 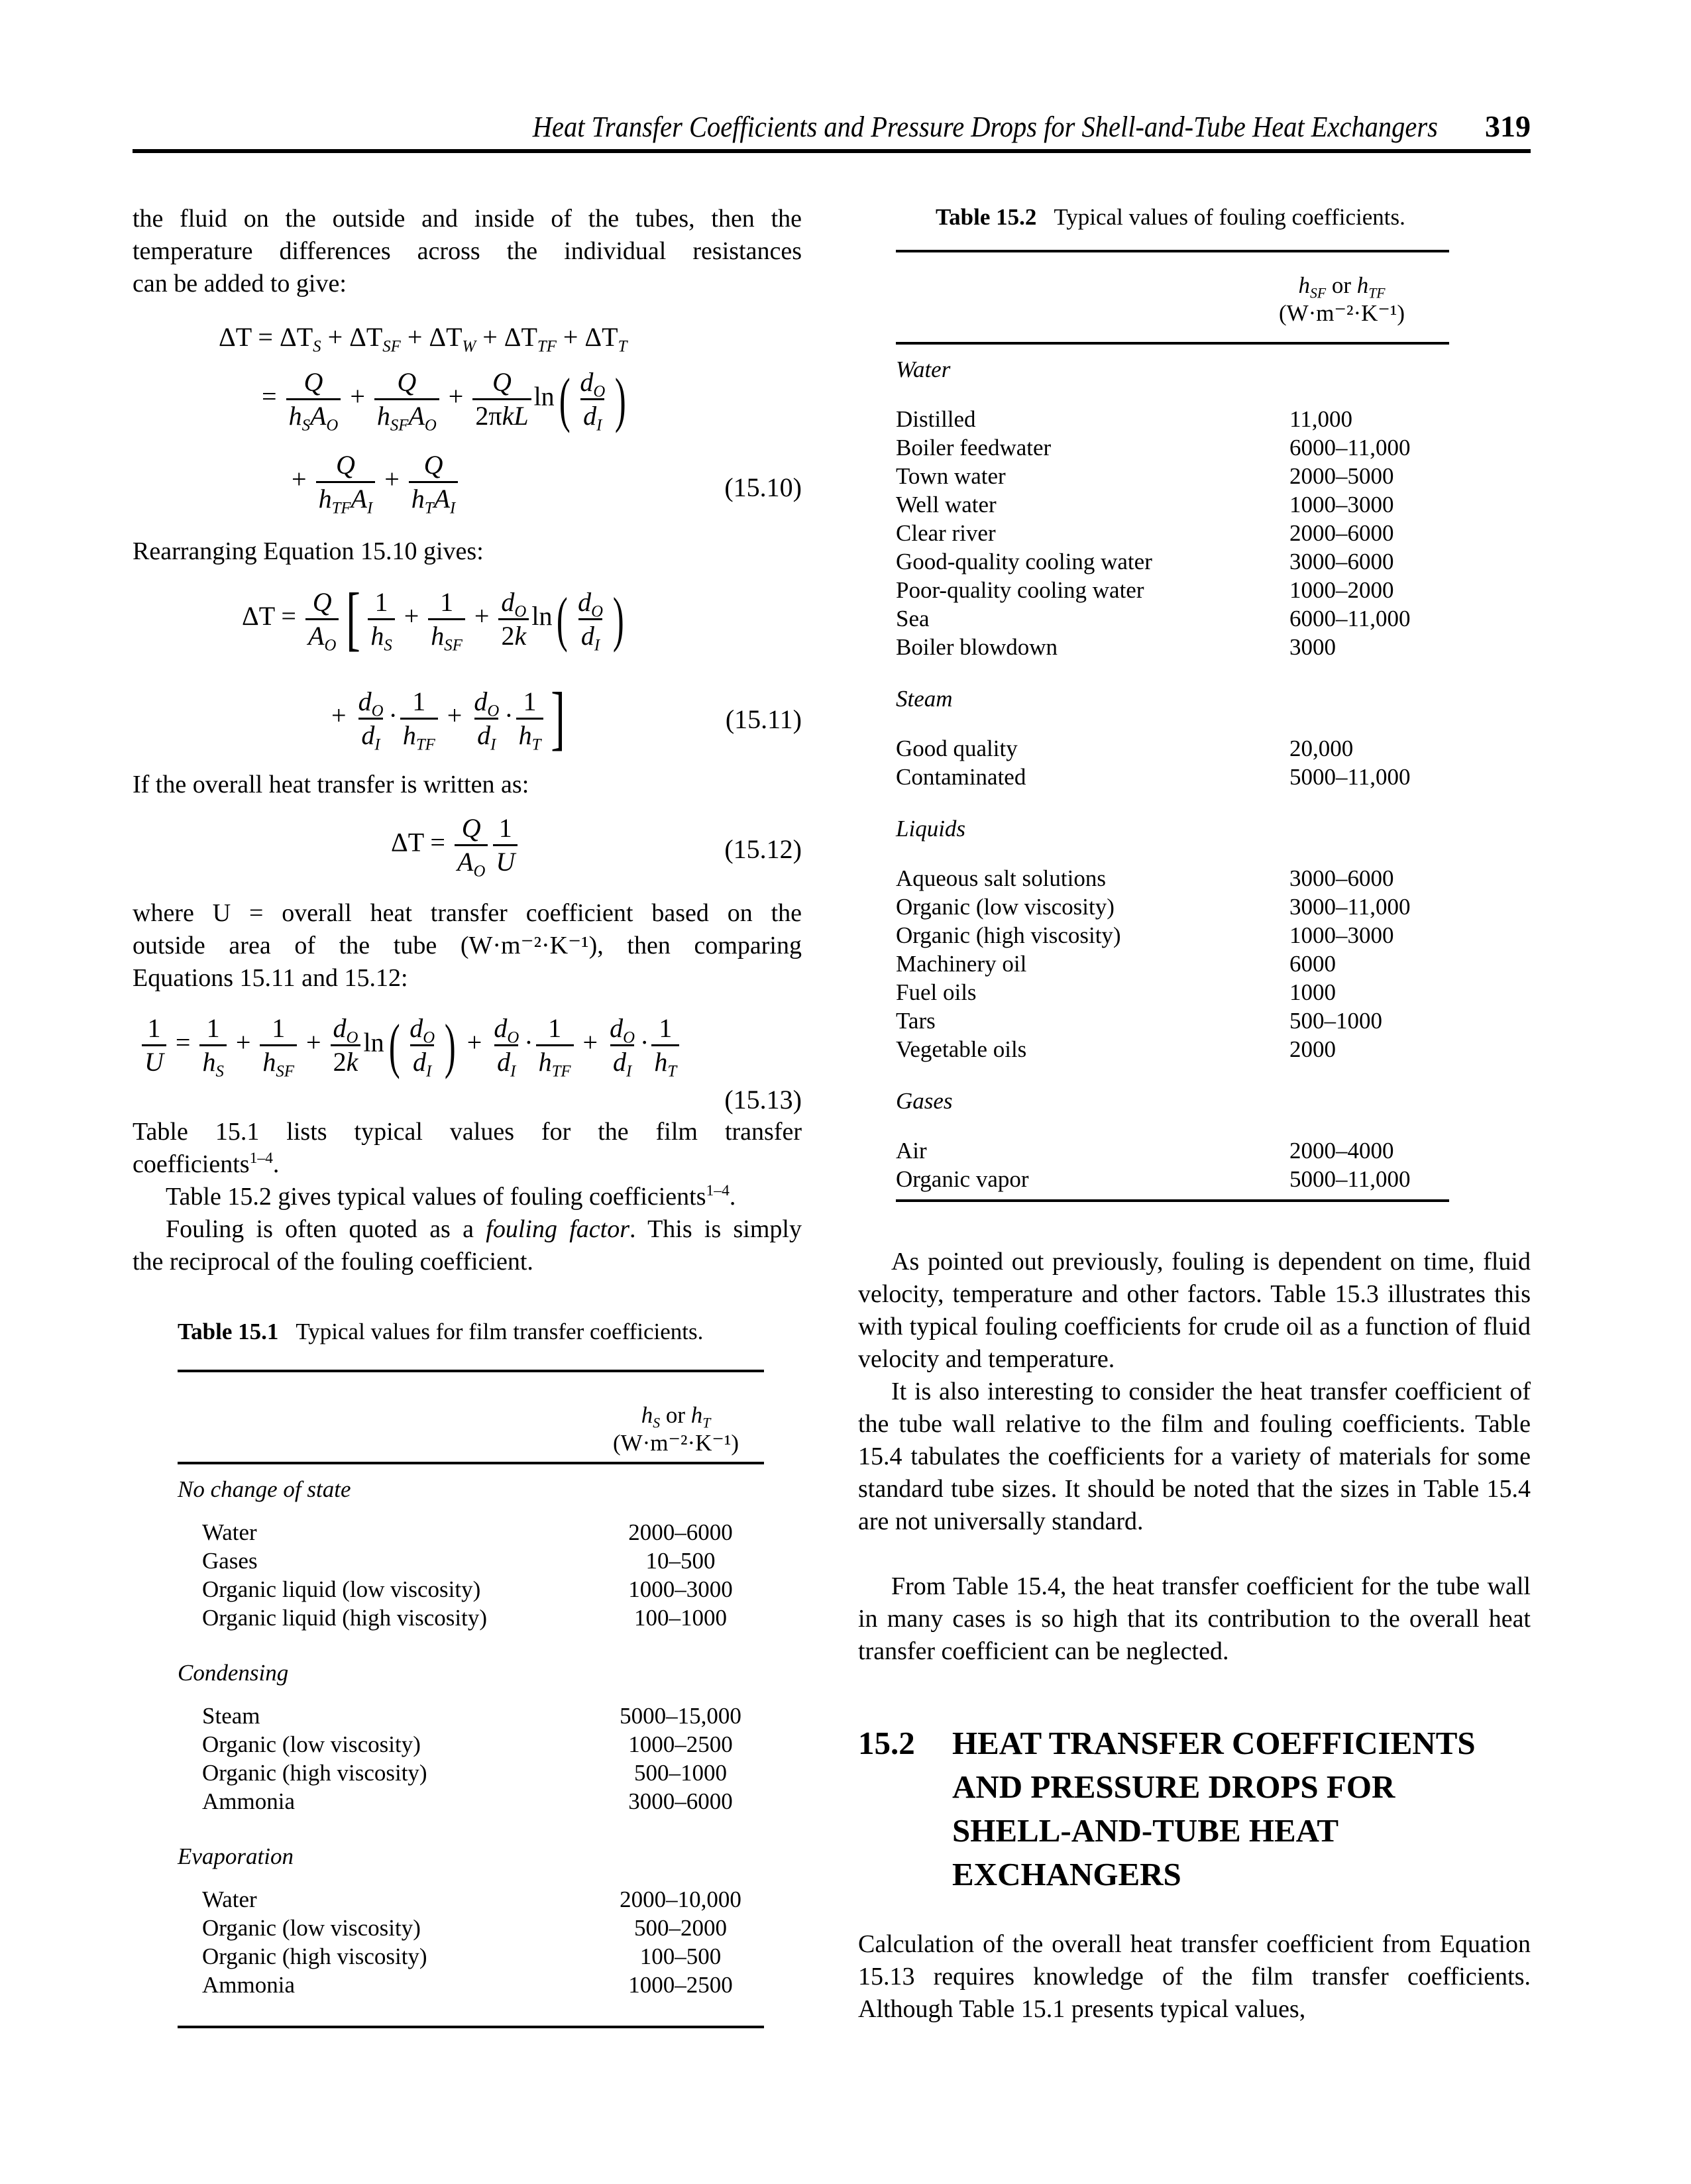 What do you see at coordinates (1341, 590) in the screenshot?
I see `table-row-value: 1000–2000` at bounding box center [1341, 590].